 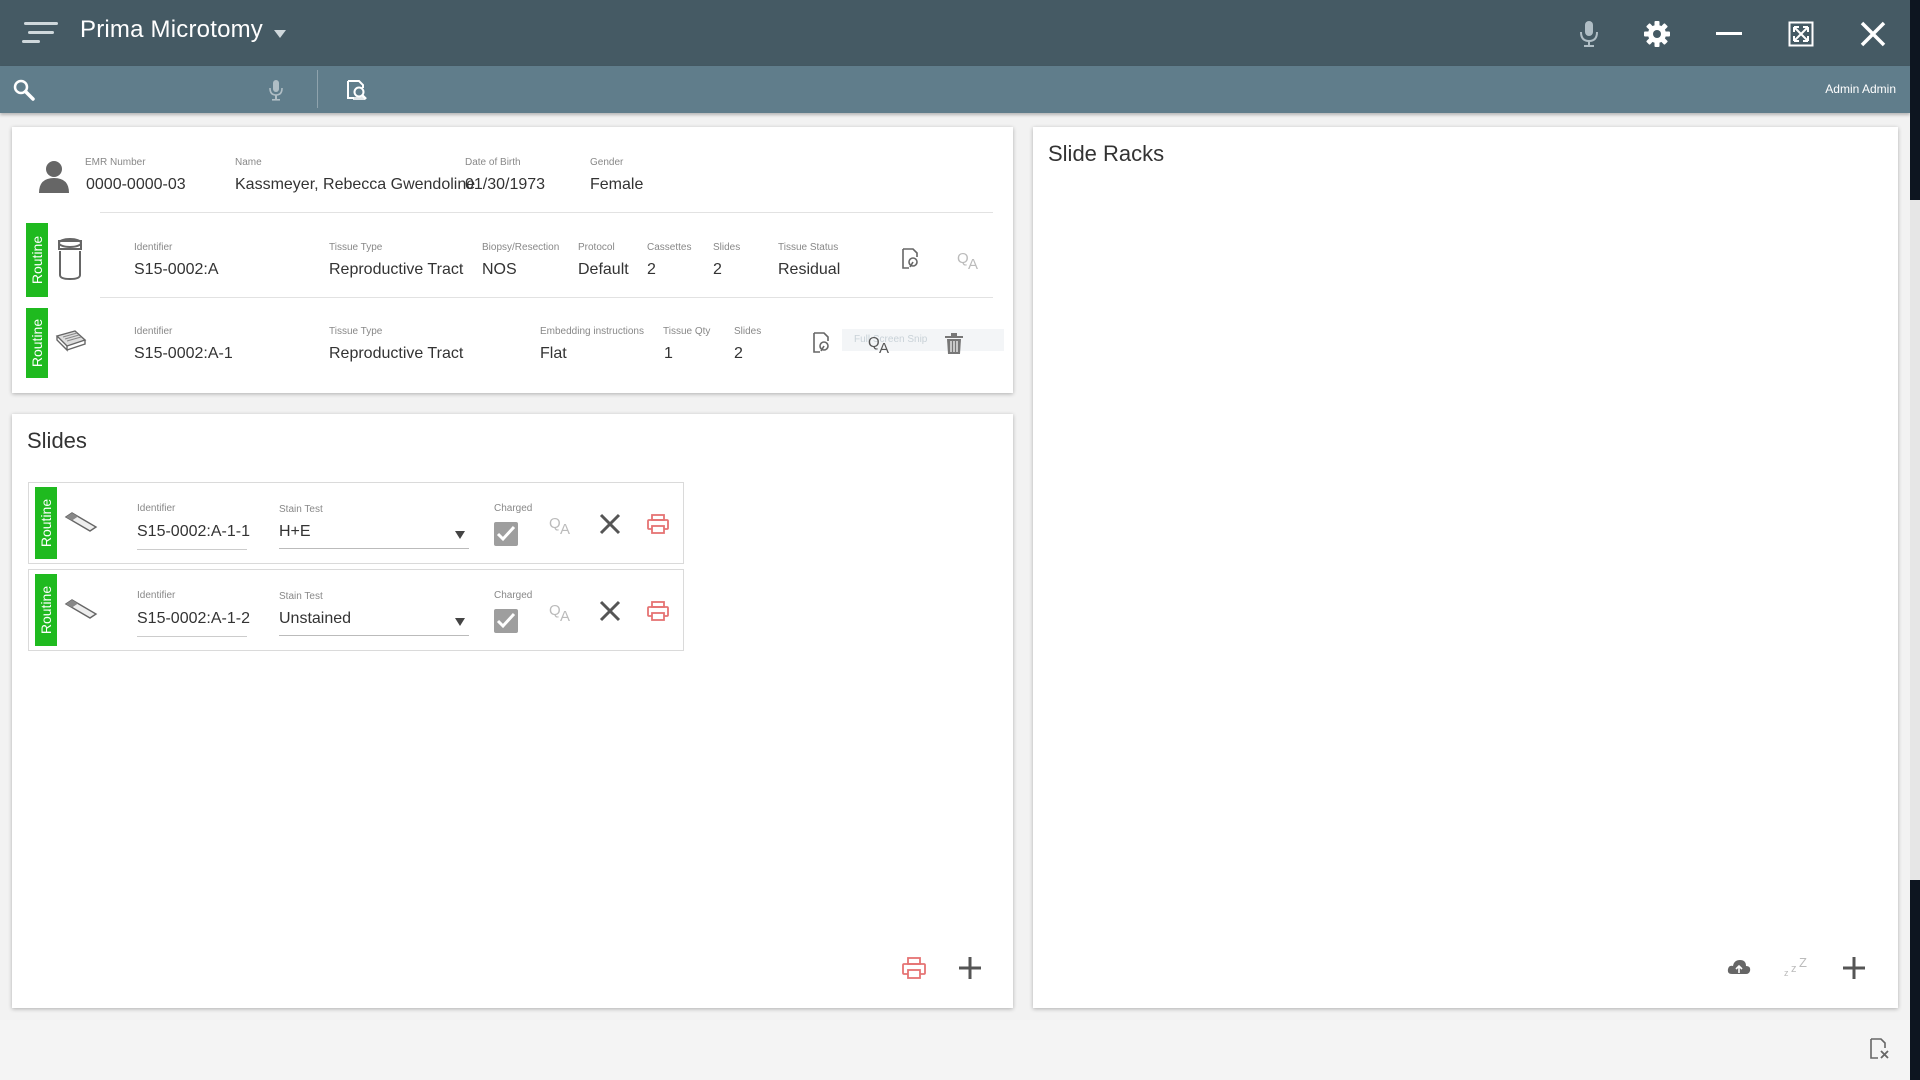 What do you see at coordinates (1657, 34) in the screenshot?
I see `gear-icon` at bounding box center [1657, 34].